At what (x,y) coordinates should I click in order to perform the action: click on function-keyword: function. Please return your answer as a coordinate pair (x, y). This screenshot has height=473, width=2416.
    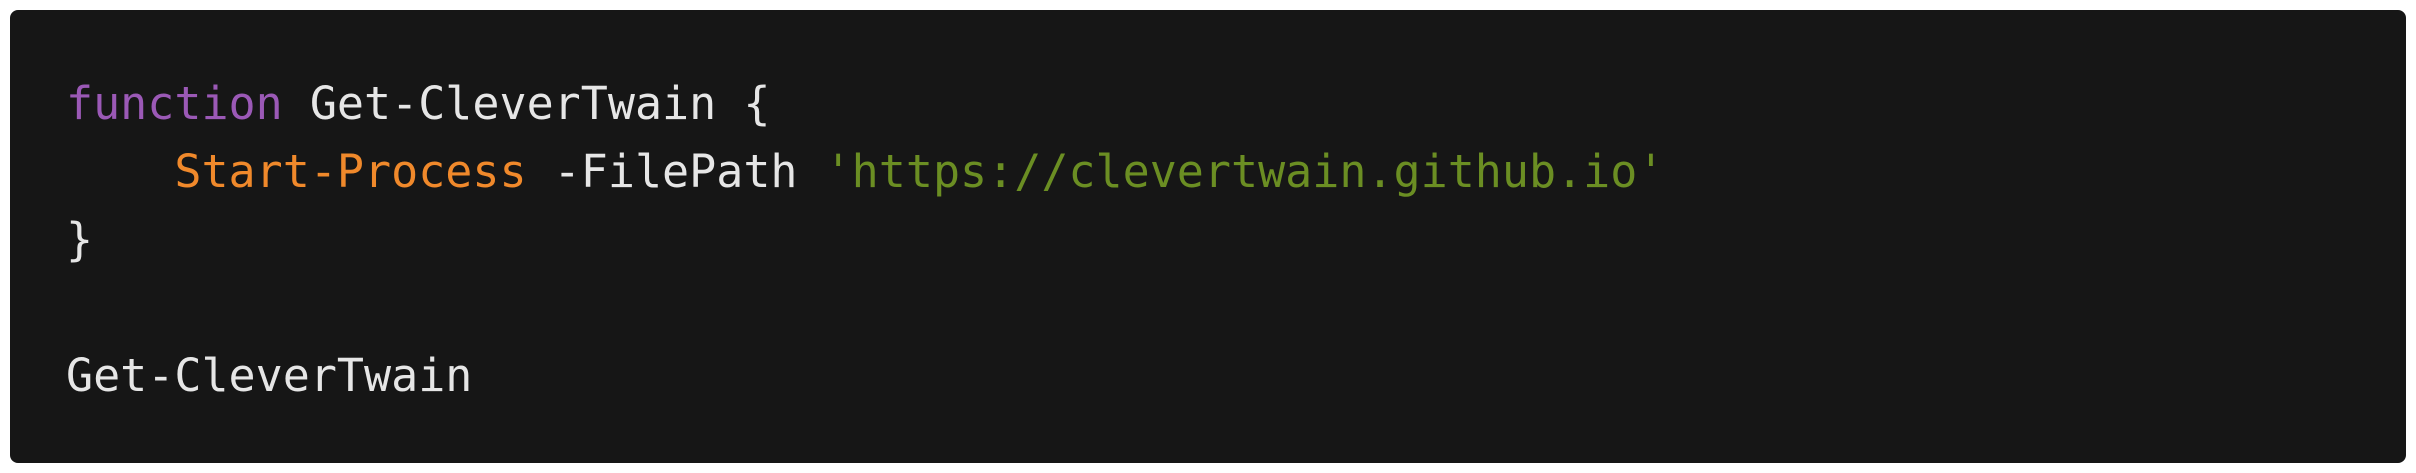
    Looking at the image, I should click on (174, 103).